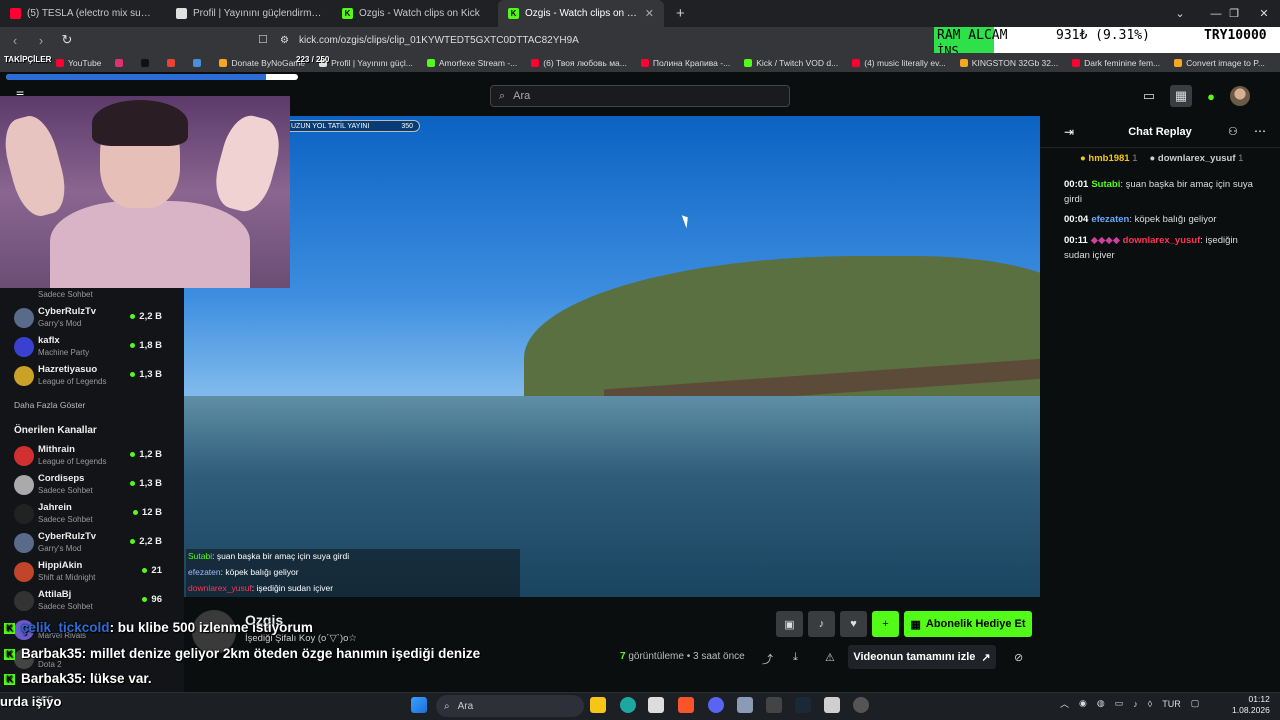 The height and width of the screenshot is (720, 1280). Describe the element at coordinates (821, 624) in the screenshot. I see `notifications-bell-icon: ♪` at that location.